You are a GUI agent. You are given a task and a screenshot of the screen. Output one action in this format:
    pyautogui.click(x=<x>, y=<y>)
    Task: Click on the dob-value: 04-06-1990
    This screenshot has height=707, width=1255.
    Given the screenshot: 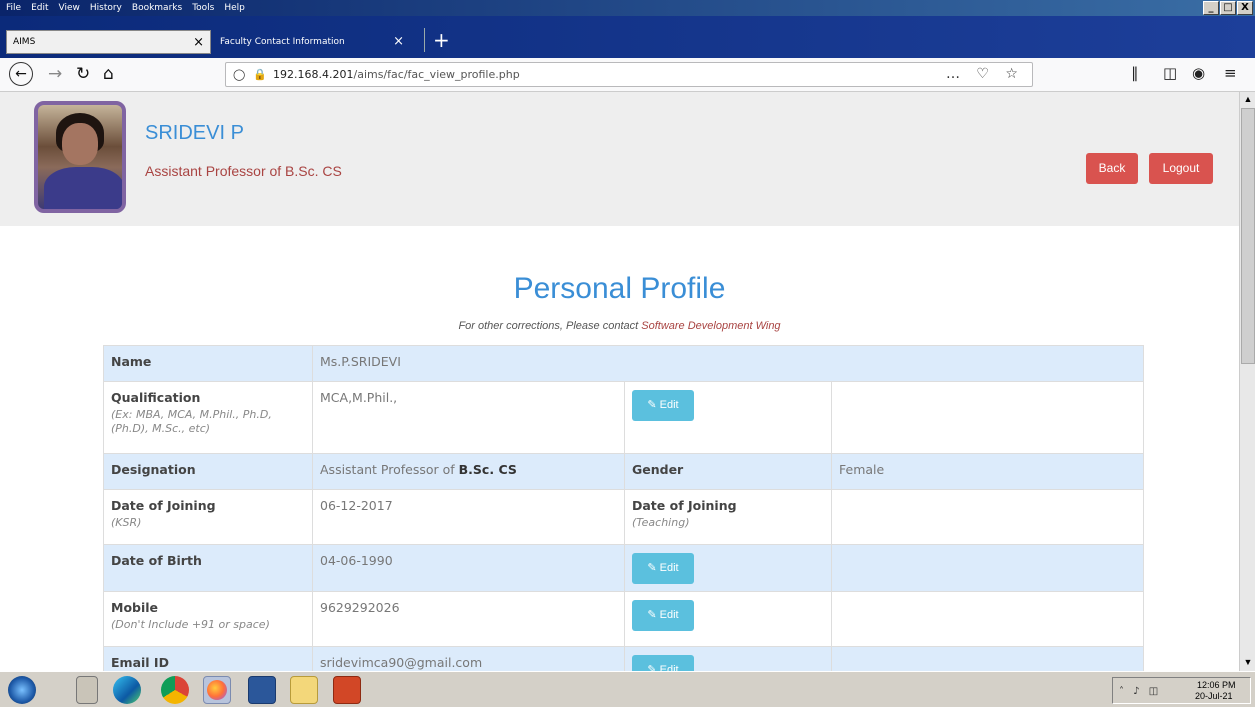 What is the action you would take?
    pyautogui.click(x=468, y=568)
    